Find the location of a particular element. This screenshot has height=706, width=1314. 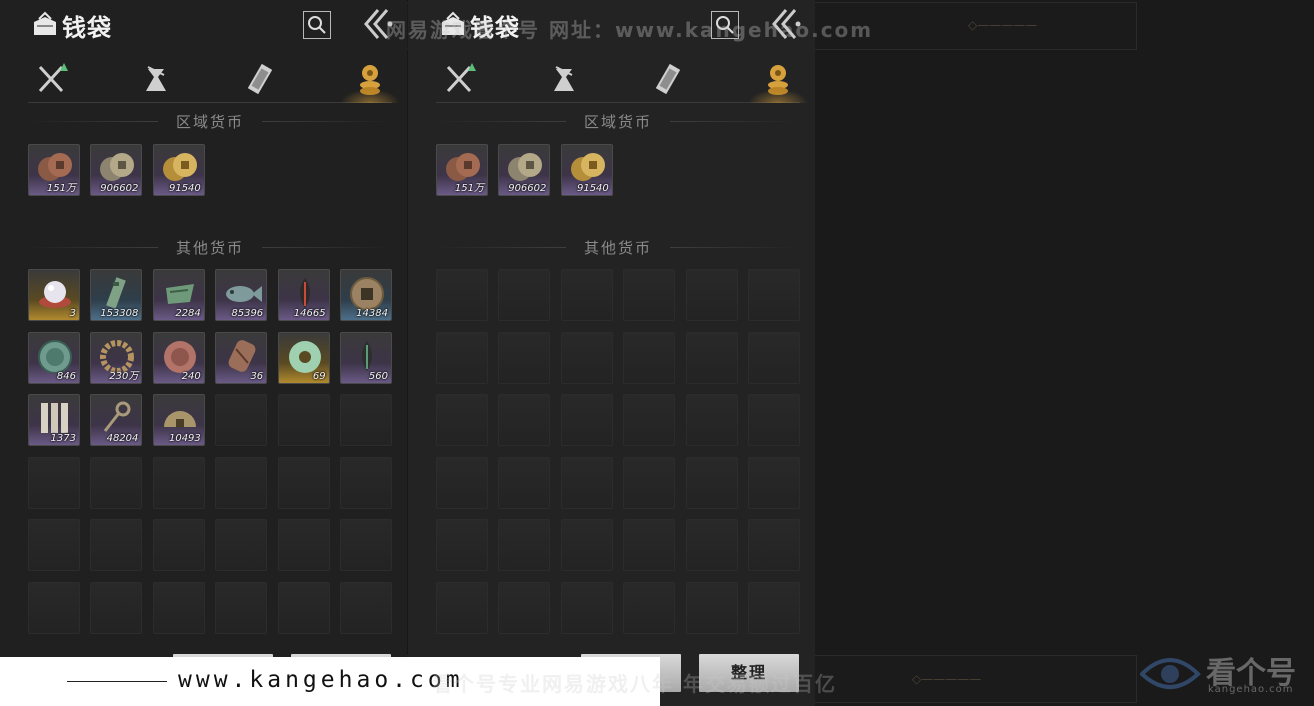

currency-slot-carved-tablet: 36 is located at coordinates (241, 357).